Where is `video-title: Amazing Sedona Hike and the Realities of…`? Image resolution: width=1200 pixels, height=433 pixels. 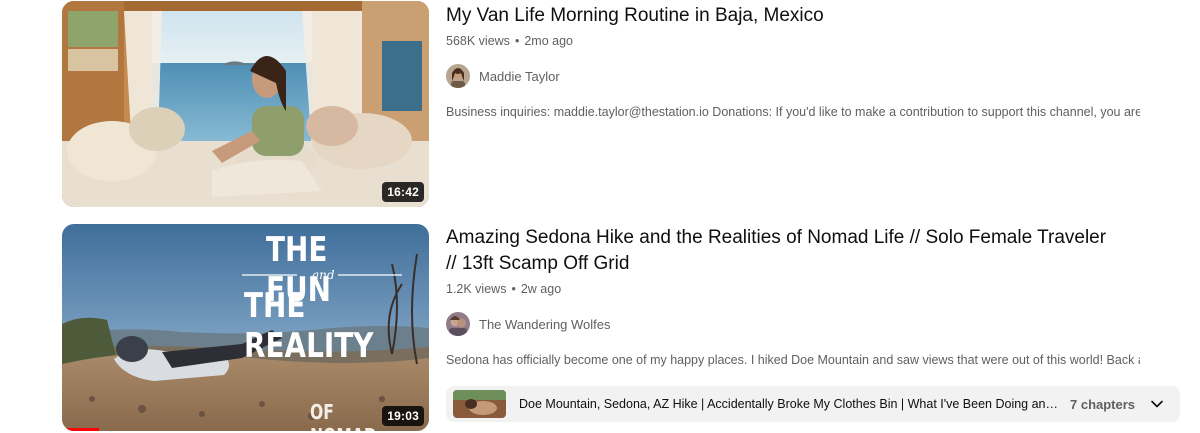 video-title: Amazing Sedona Hike and the Realities of… is located at coordinates (781, 251).